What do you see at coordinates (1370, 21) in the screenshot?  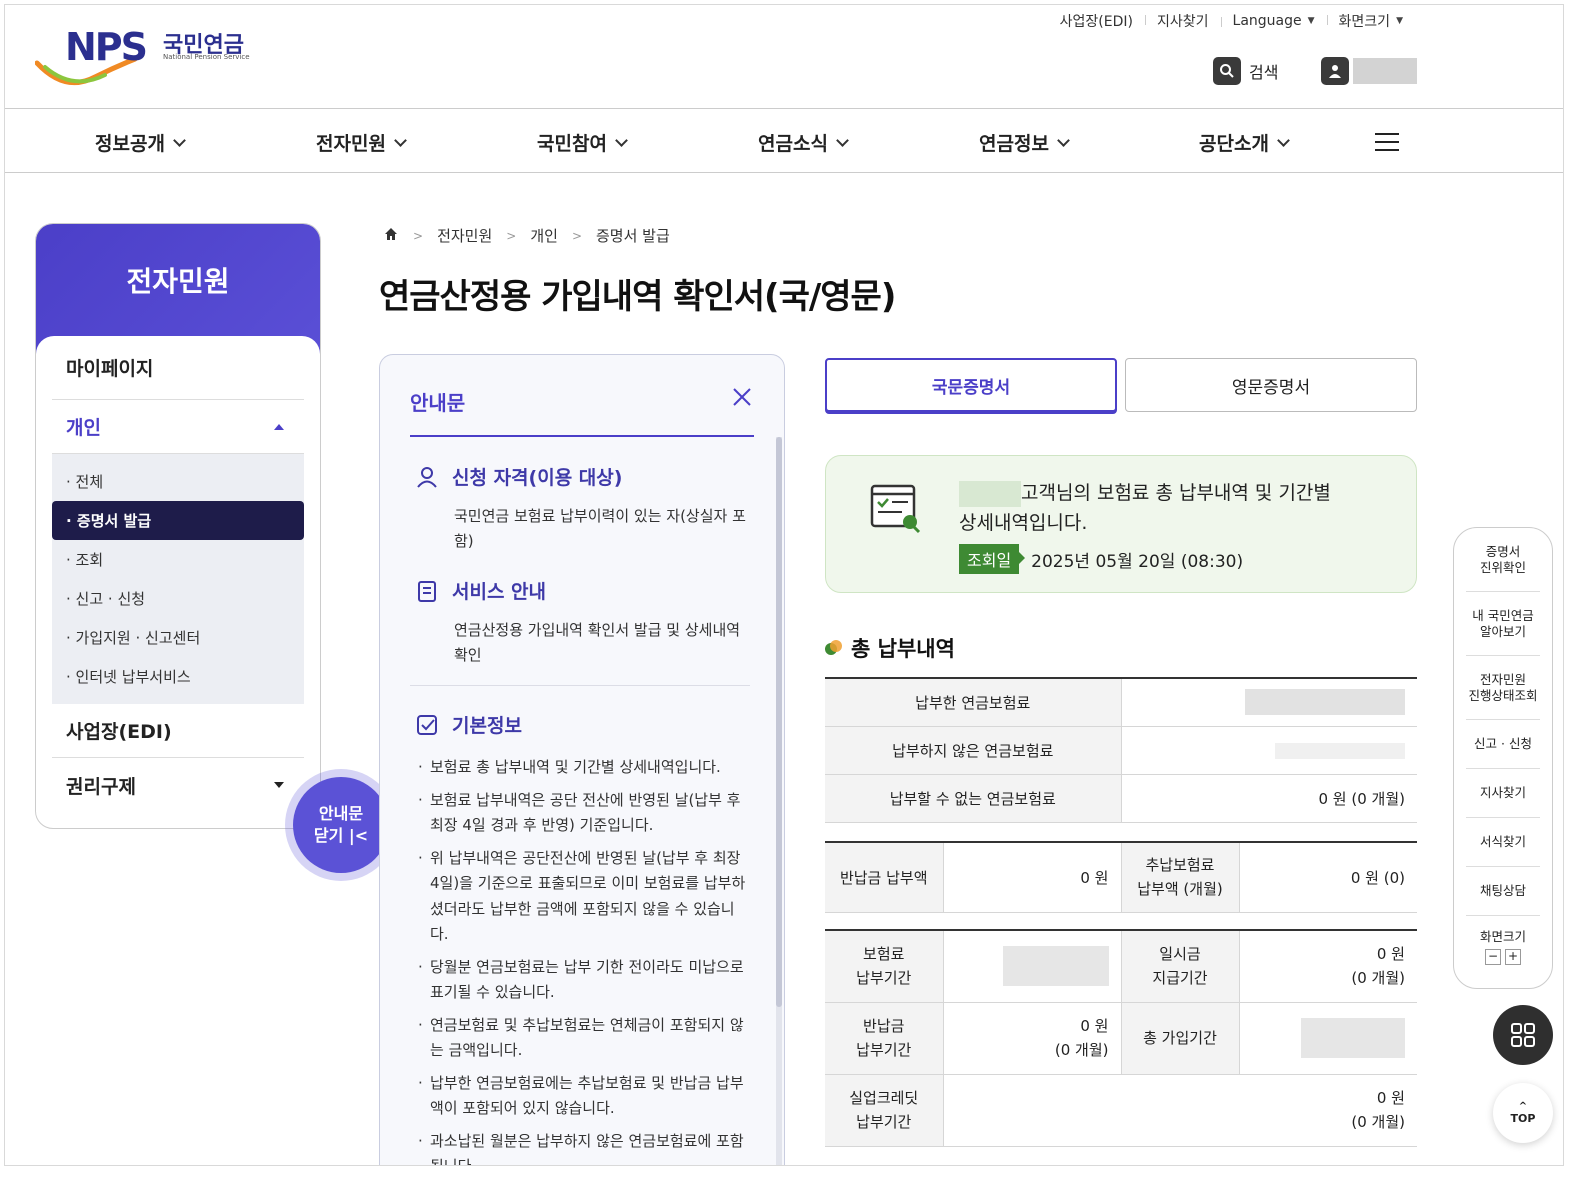 I see `util-zoom-dropdown: 화면크기 ▼` at bounding box center [1370, 21].